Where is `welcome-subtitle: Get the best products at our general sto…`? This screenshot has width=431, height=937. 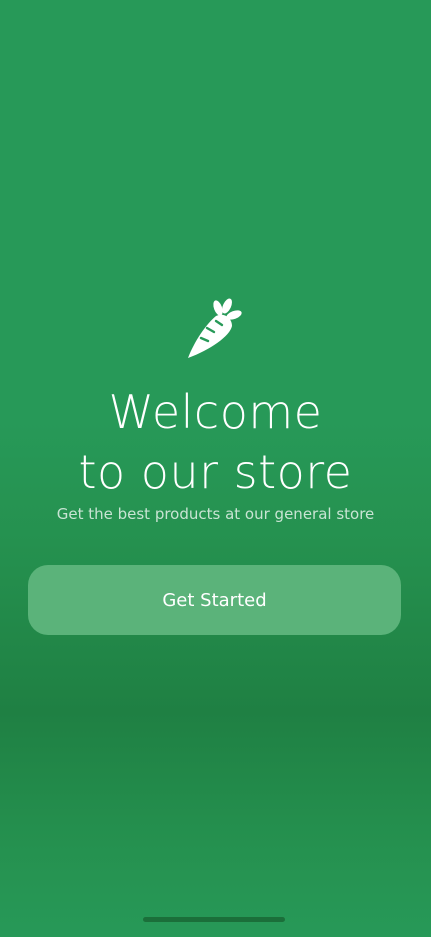 welcome-subtitle: Get the best products at our general sto… is located at coordinates (215, 514).